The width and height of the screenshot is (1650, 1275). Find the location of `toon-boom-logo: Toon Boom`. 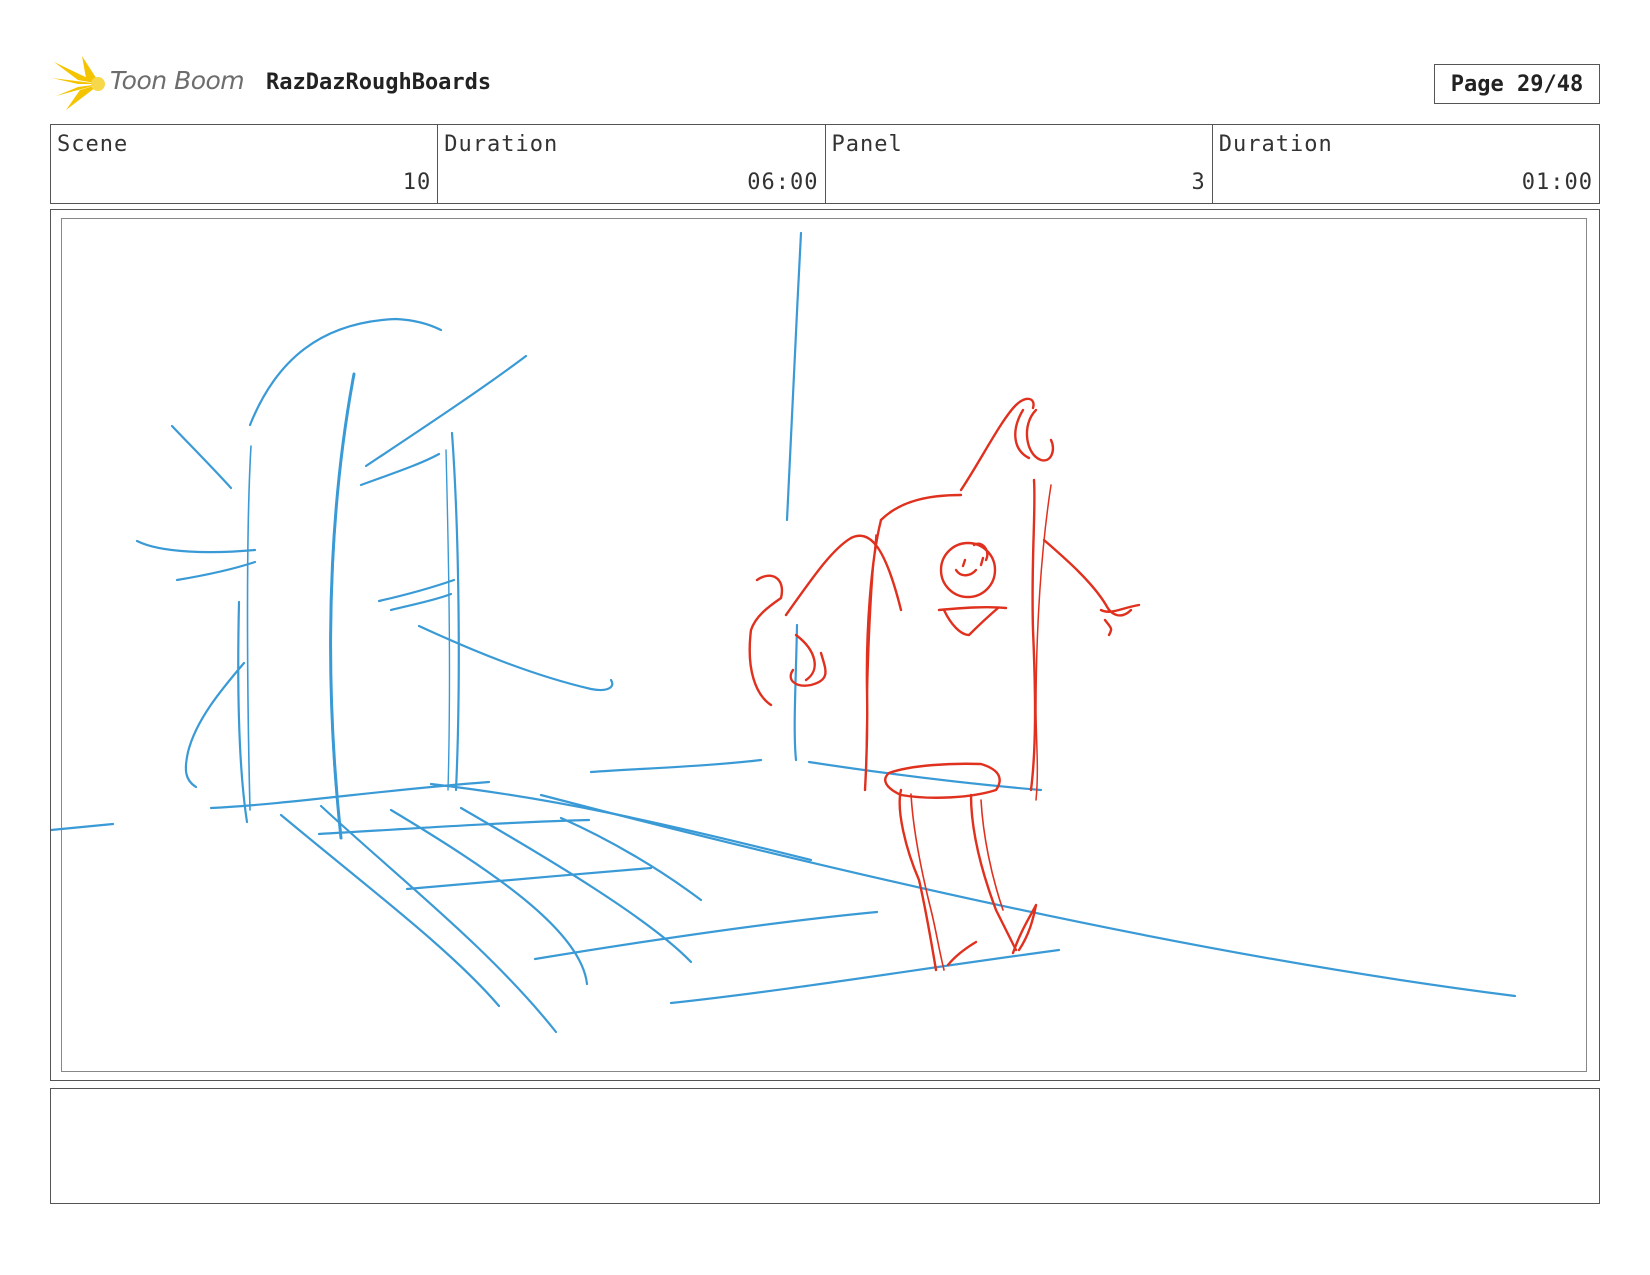

toon-boom-logo: Toon Boom is located at coordinates (152, 84).